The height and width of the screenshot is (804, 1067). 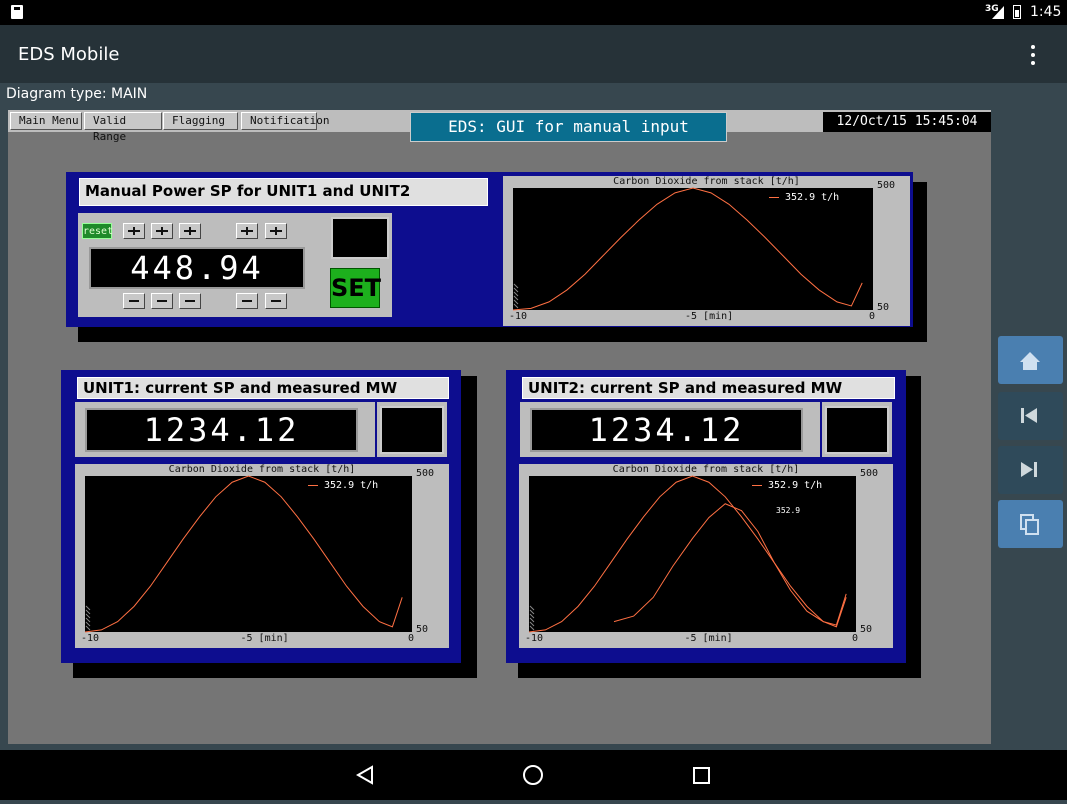 I want to click on back-icon, so click(x=364, y=775).